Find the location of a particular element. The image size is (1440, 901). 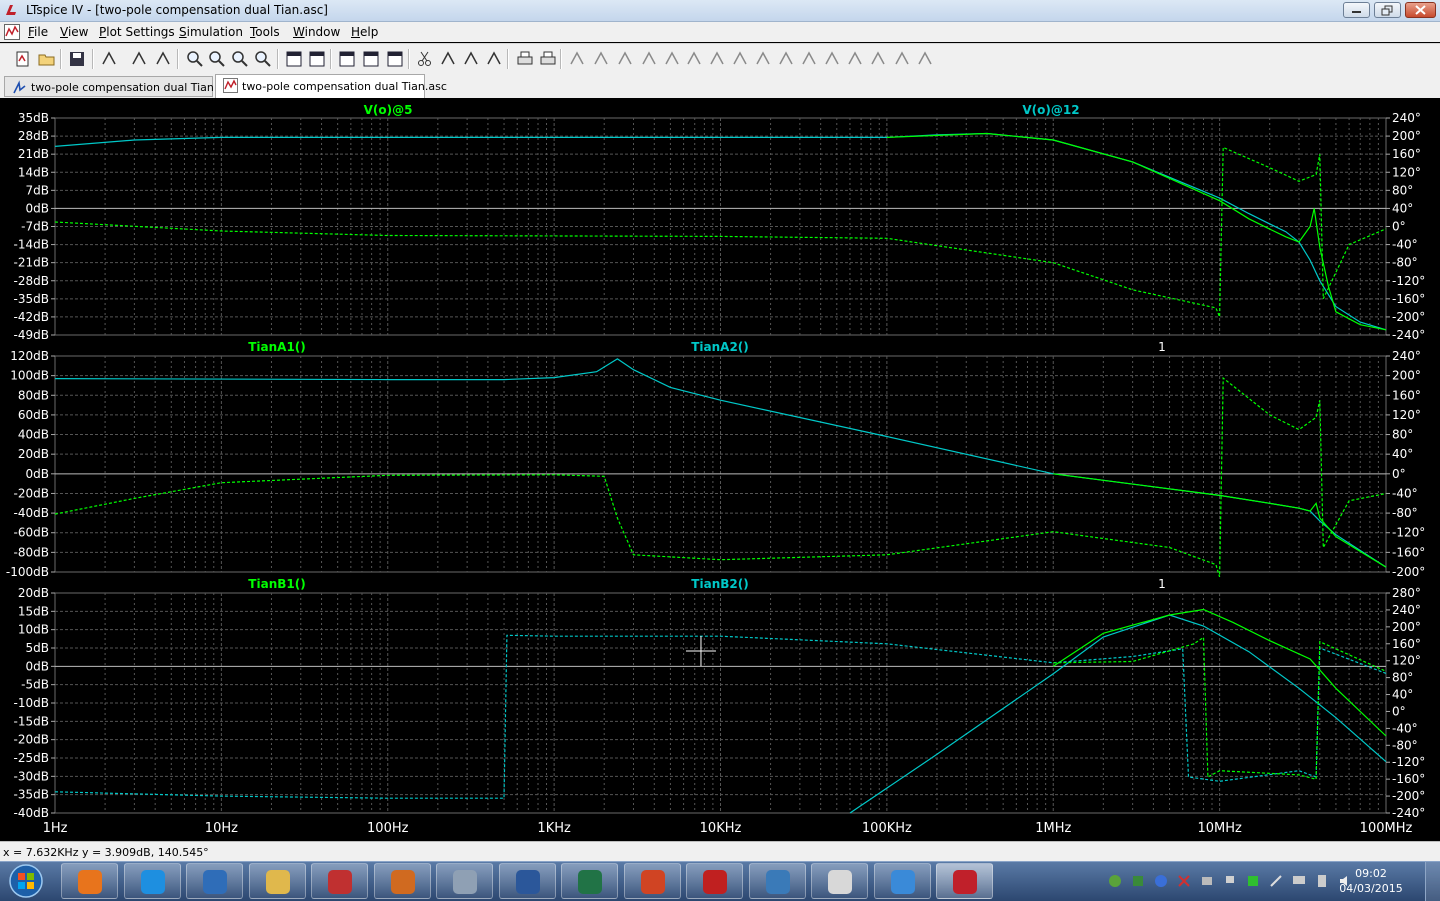

tray-monitor-icon is located at coordinates (1299, 881).